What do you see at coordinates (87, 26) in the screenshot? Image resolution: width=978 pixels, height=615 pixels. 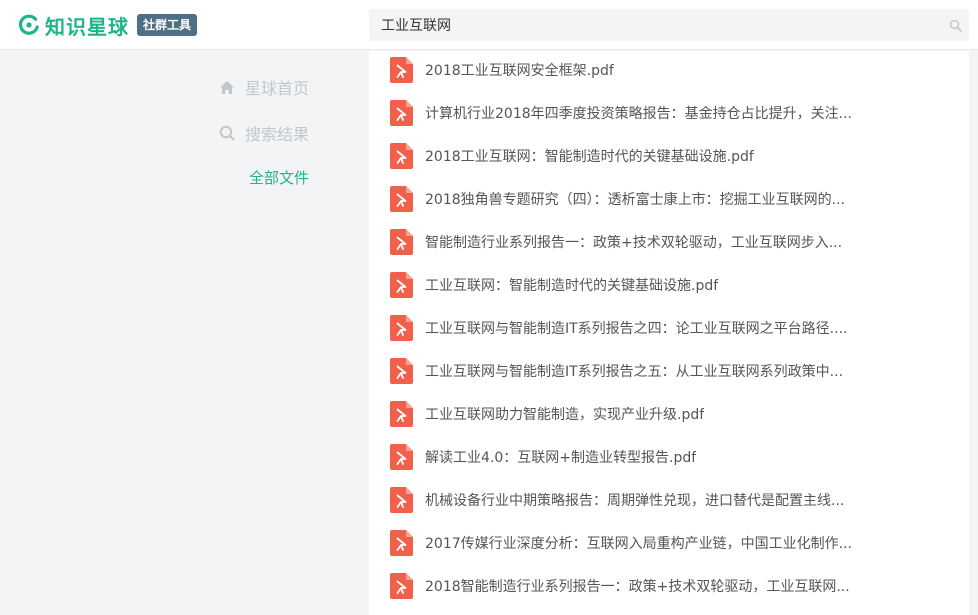 I see `logo-text: 知识星球` at bounding box center [87, 26].